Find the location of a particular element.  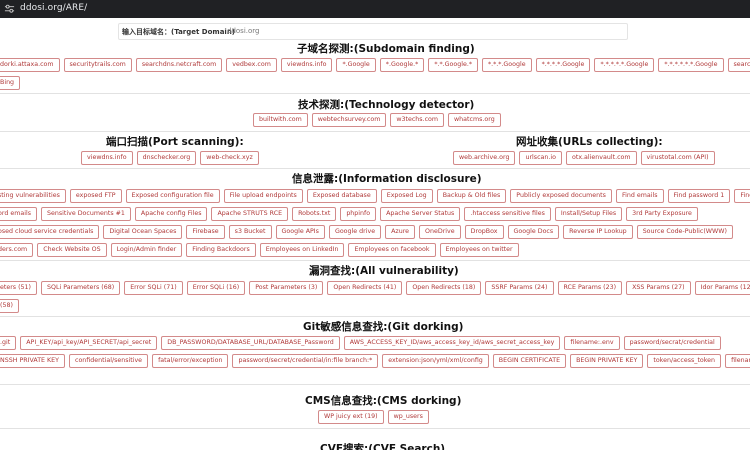

dork-link-button: dnschecker.org is located at coordinates (166, 158).